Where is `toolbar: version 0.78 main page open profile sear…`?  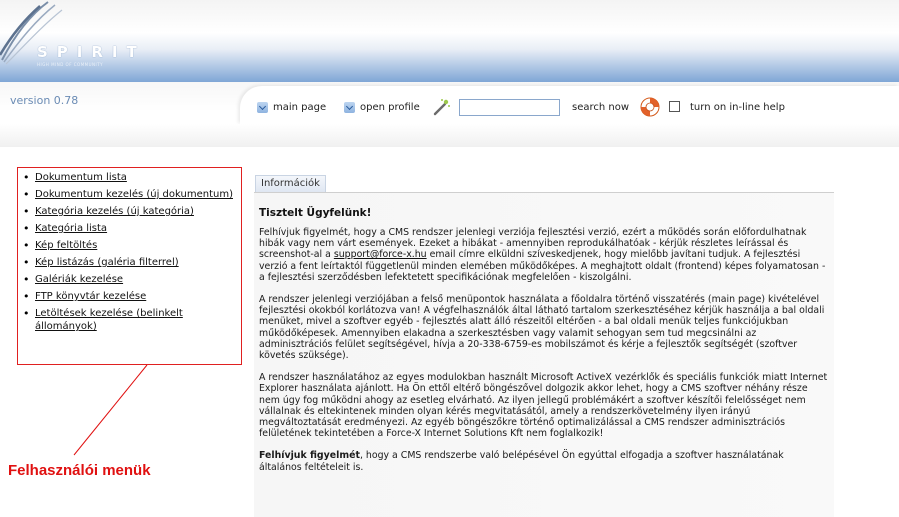
toolbar: version 0.78 main page open profile sear… is located at coordinates (449, 103).